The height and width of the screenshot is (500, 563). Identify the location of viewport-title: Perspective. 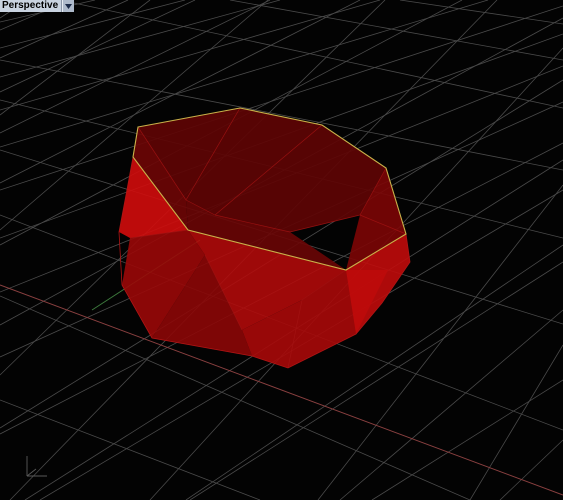
(31, 6).